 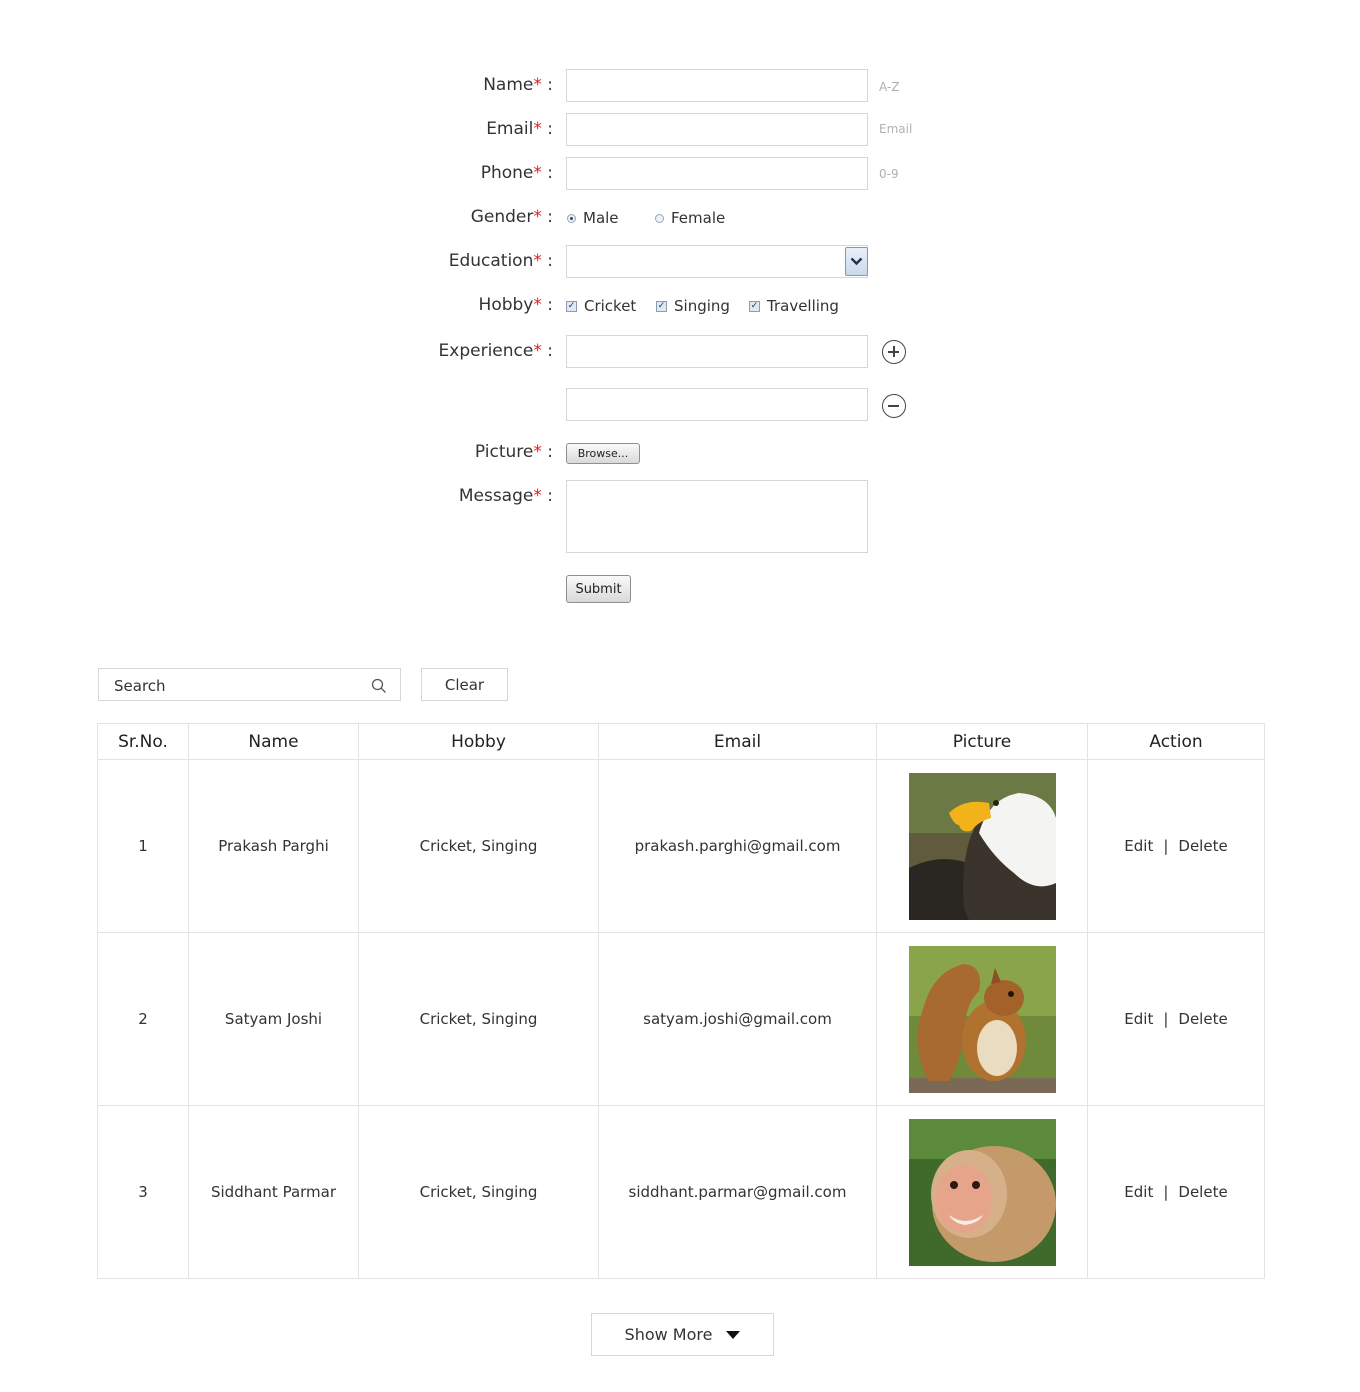 What do you see at coordinates (486, 351) in the screenshot?
I see `experience-label-text: Experience` at bounding box center [486, 351].